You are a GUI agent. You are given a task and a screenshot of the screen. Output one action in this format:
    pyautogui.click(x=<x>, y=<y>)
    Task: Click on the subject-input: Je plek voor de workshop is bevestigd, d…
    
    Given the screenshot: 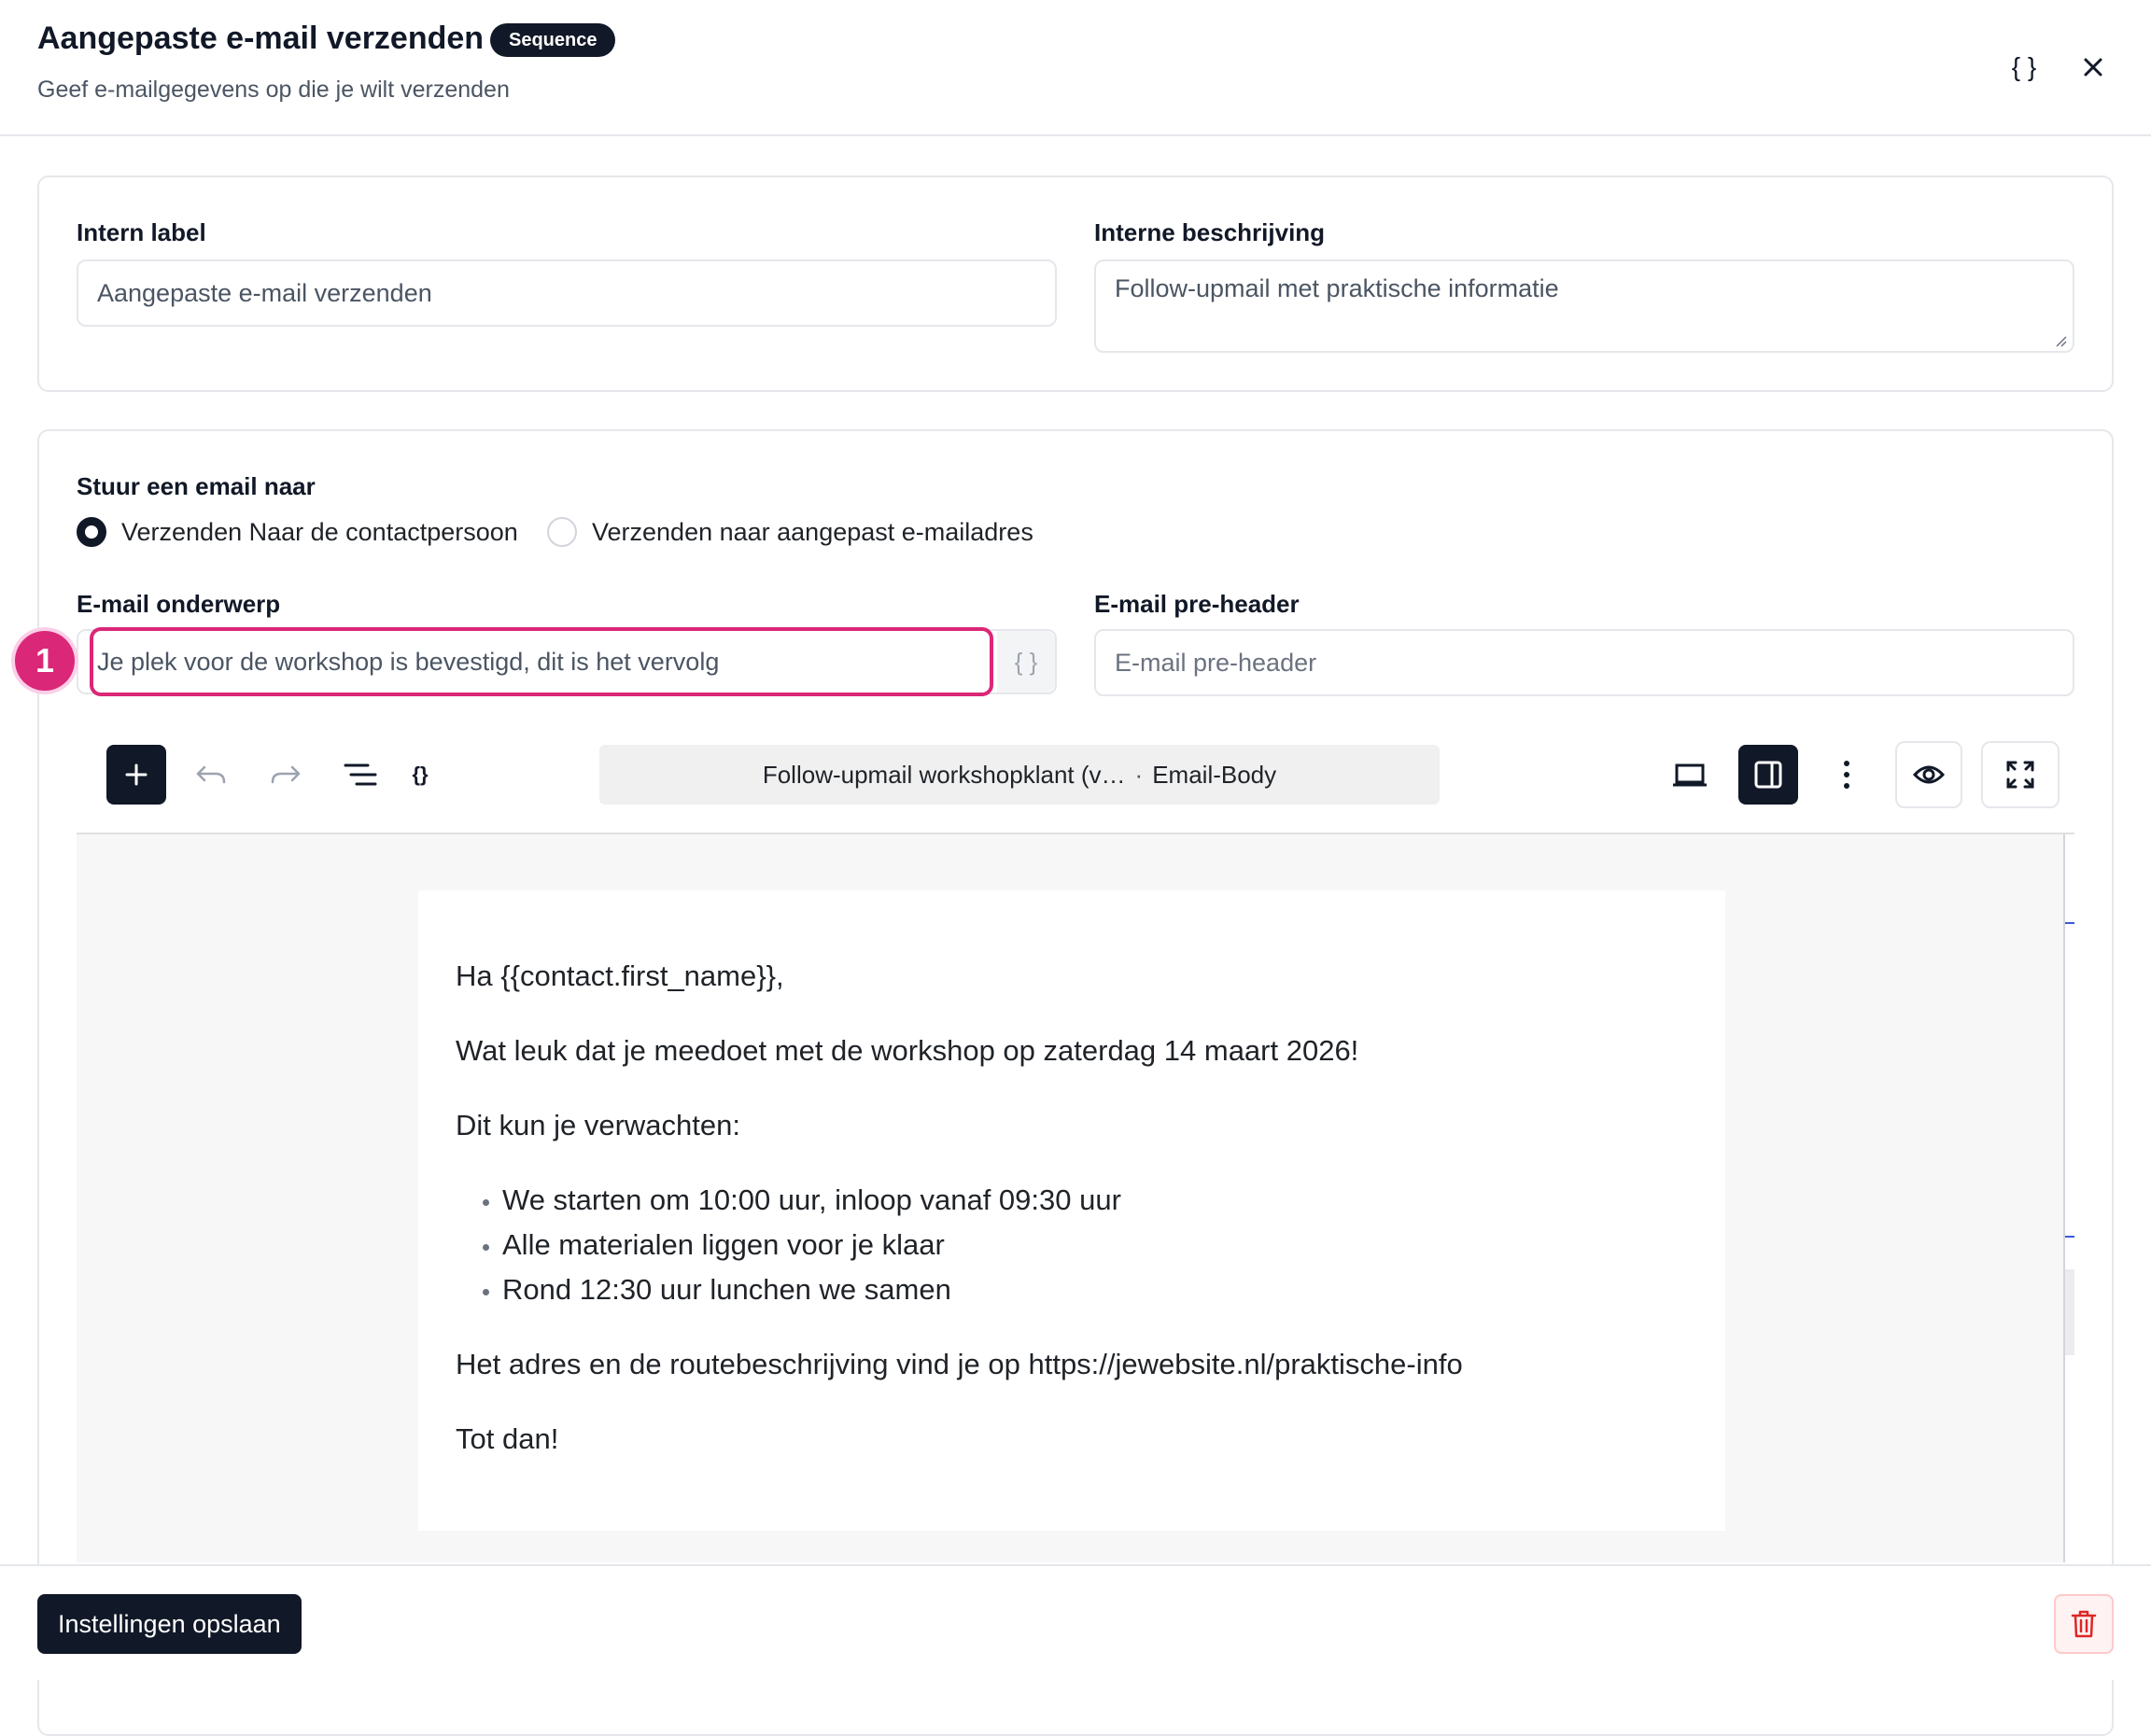 What is the action you would take?
    pyautogui.click(x=541, y=661)
    